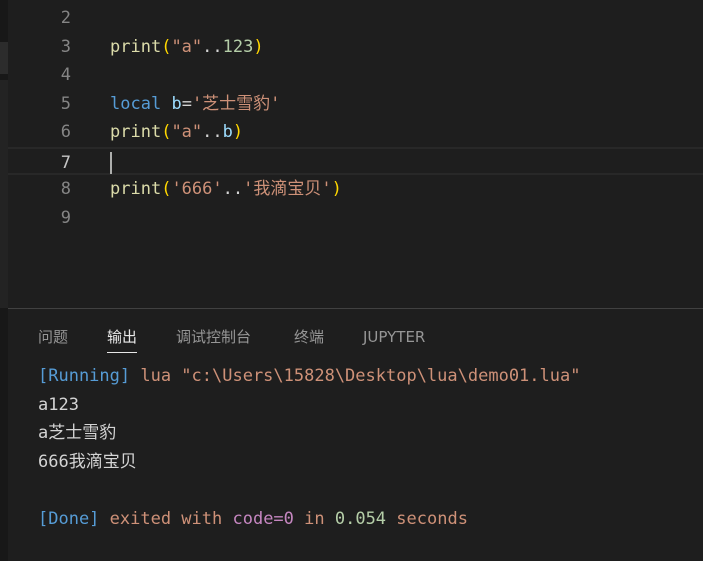 Image resolution: width=703 pixels, height=561 pixels. Describe the element at coordinates (394, 337) in the screenshot. I see `tab-jupyter: JUPYTER` at that location.